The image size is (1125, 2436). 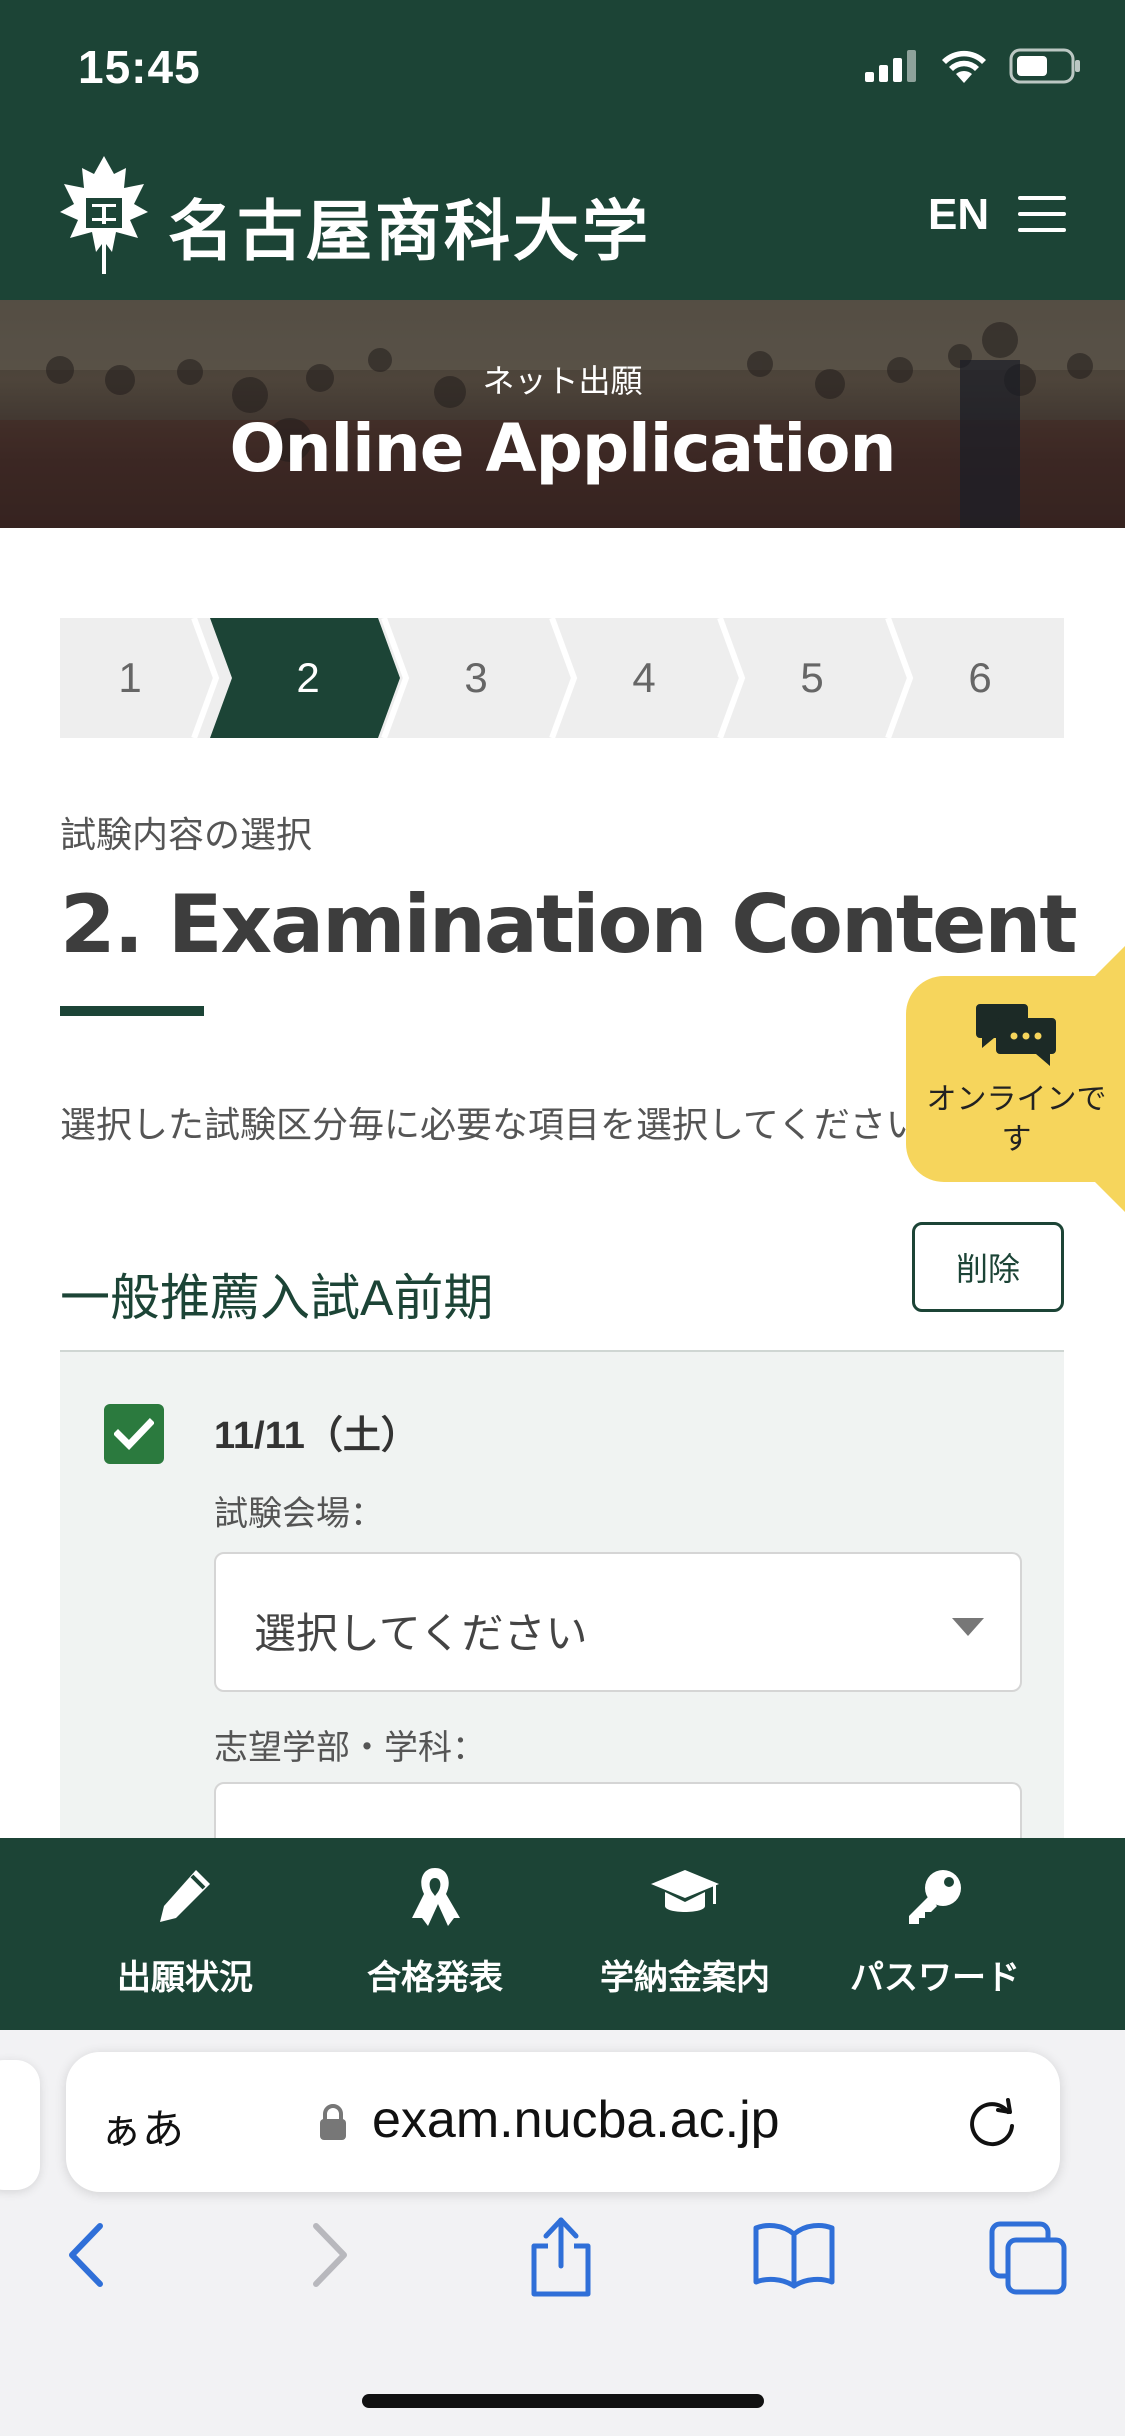 I want to click on nav-tuition: 学納金案内, so click(x=685, y=1934).